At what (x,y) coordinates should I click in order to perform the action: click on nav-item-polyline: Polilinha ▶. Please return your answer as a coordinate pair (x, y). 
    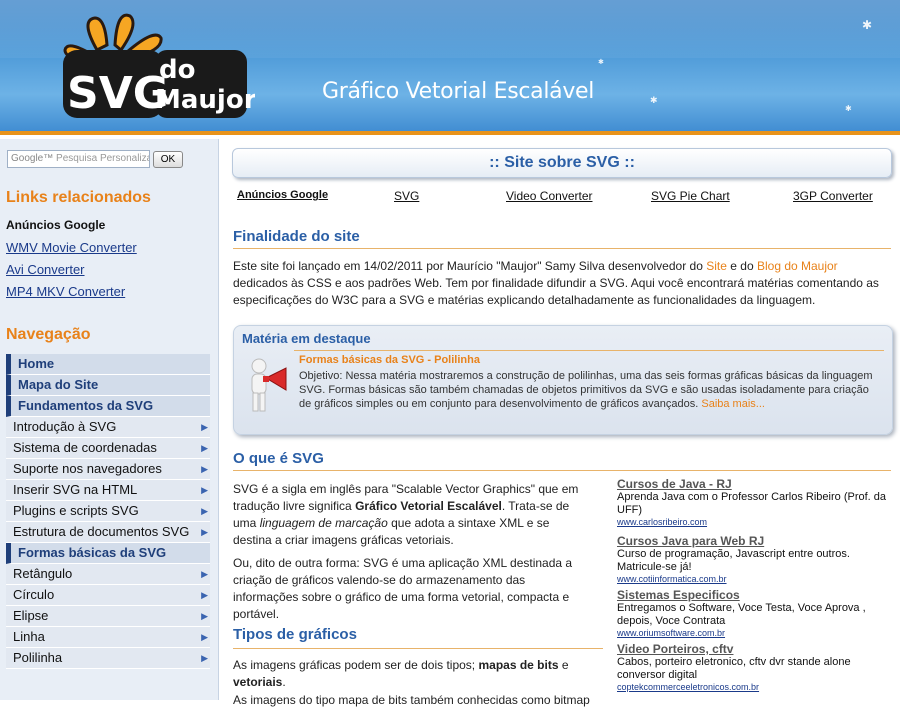
    Looking at the image, I should click on (108, 658).